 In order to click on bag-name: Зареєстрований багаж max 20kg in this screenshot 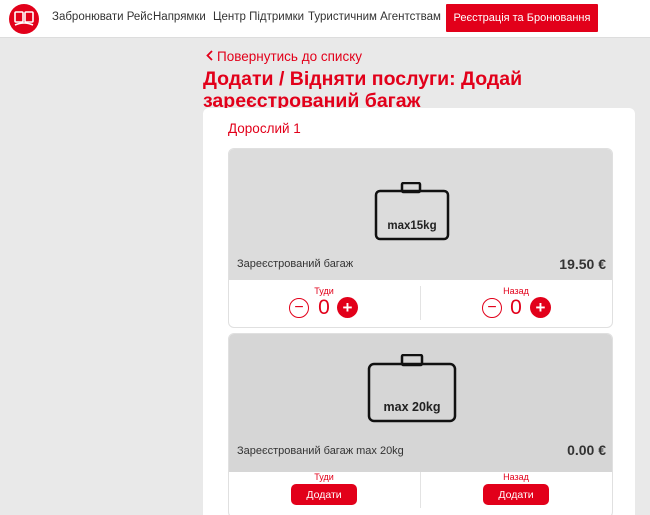, I will do `click(320, 451)`.